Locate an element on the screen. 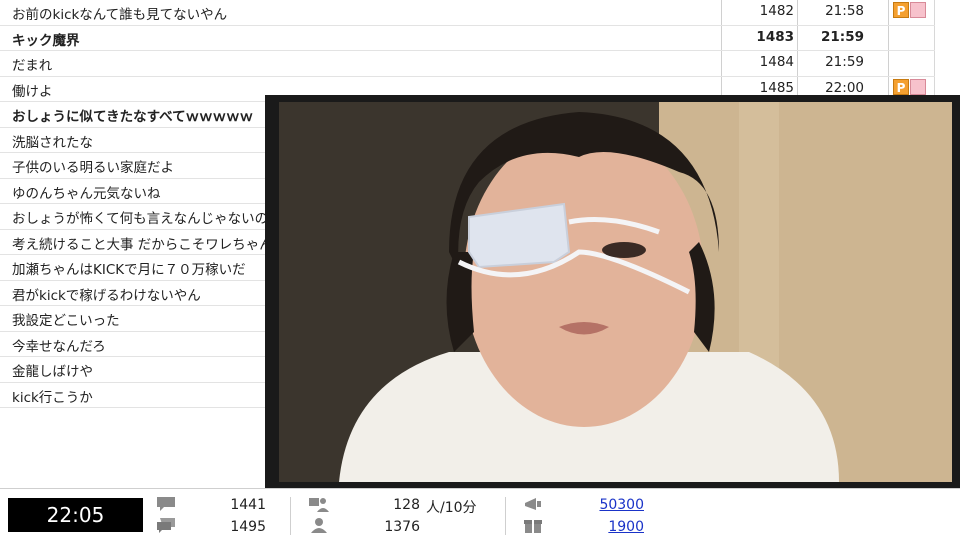  comment-text: キック魔界 is located at coordinates (46, 40).